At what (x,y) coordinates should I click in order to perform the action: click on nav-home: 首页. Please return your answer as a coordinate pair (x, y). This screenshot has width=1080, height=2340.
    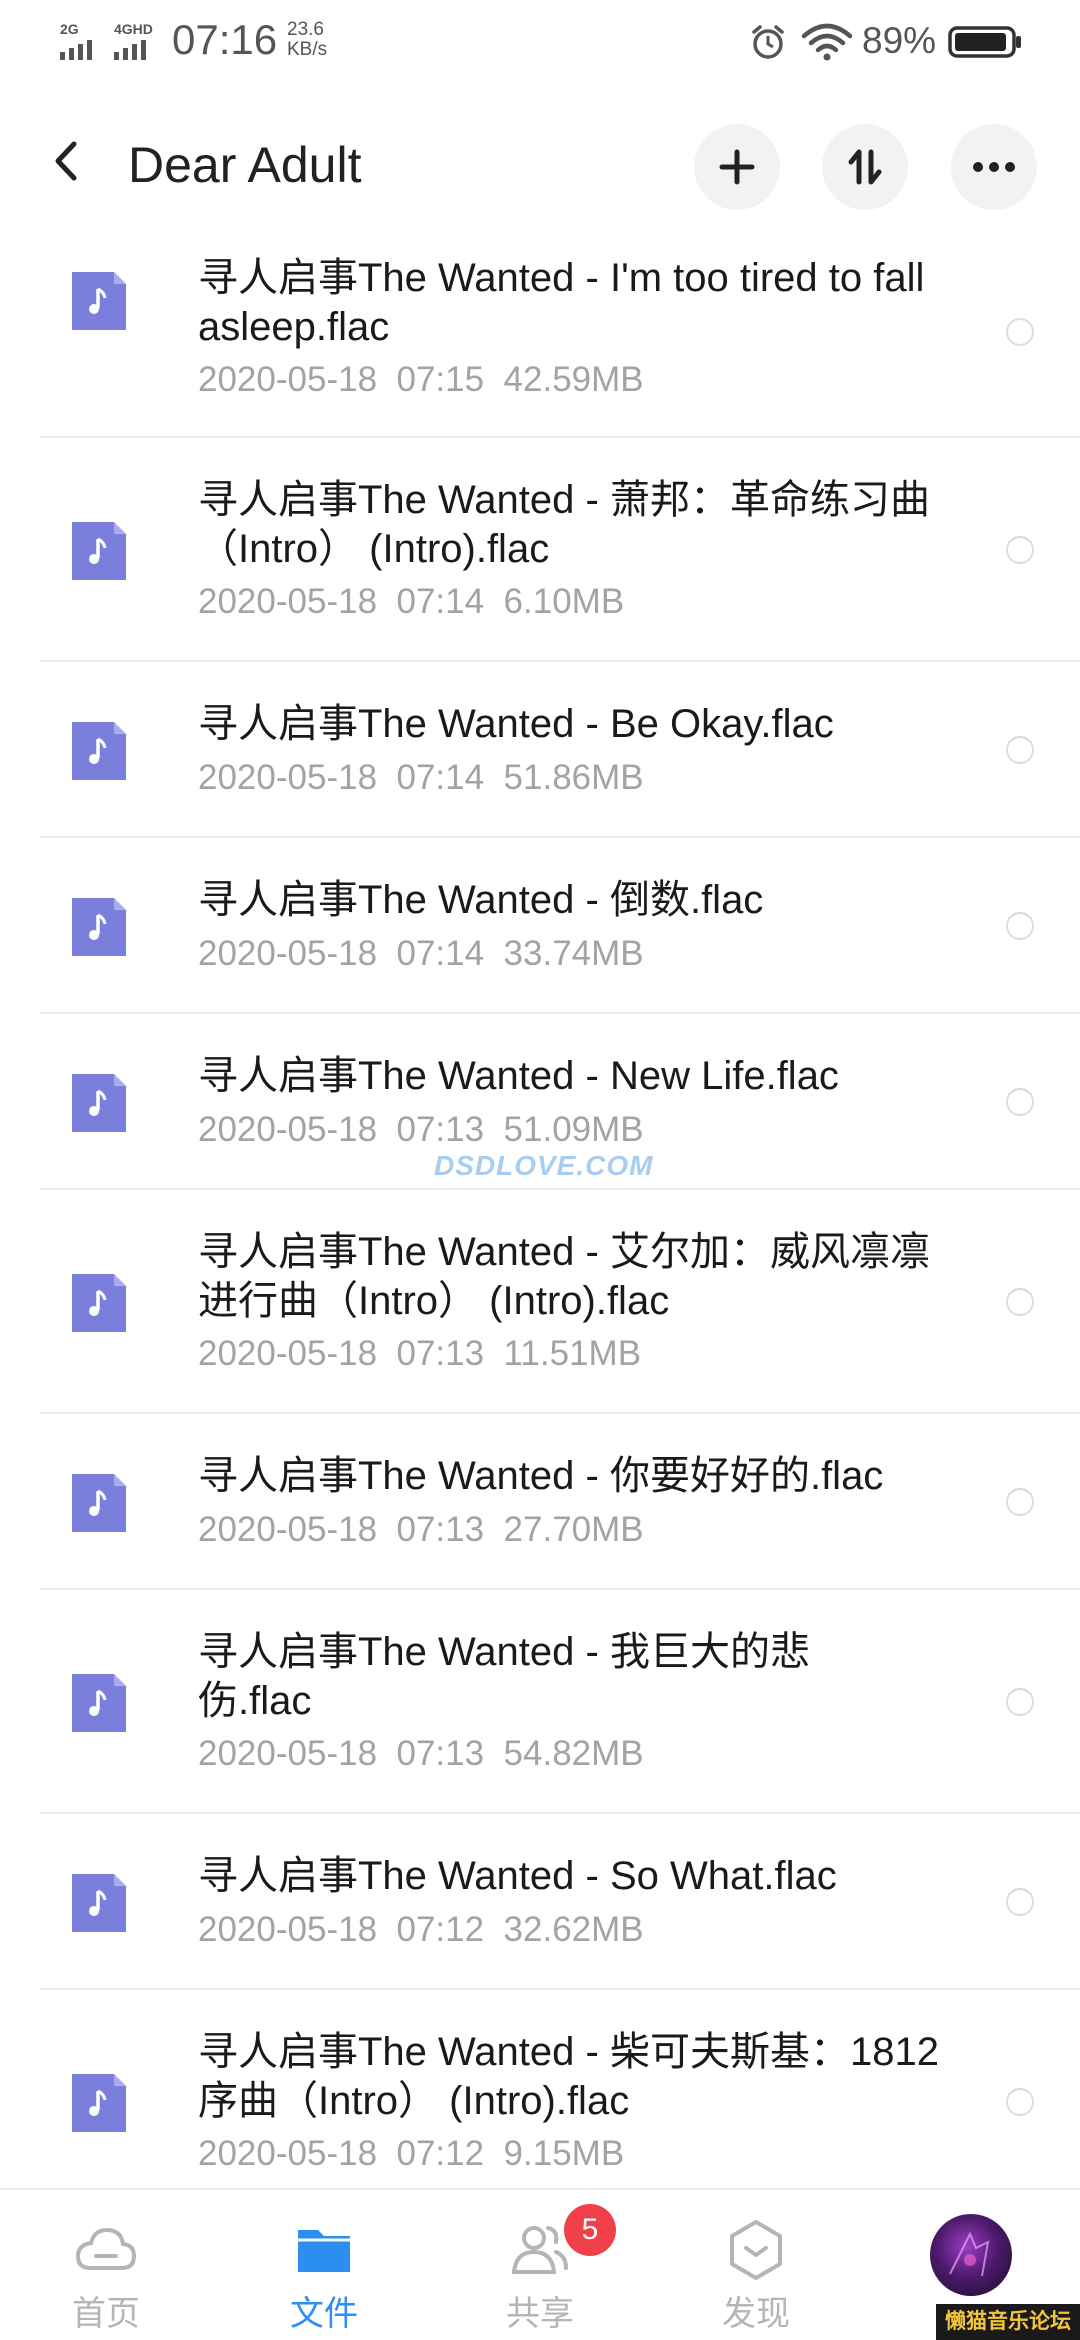
    Looking at the image, I should click on (106, 2265).